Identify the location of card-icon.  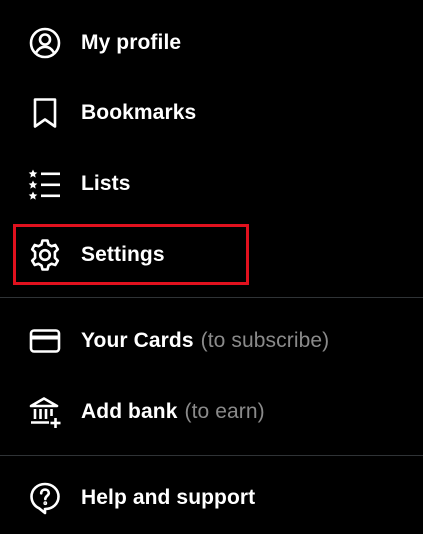
(45, 341).